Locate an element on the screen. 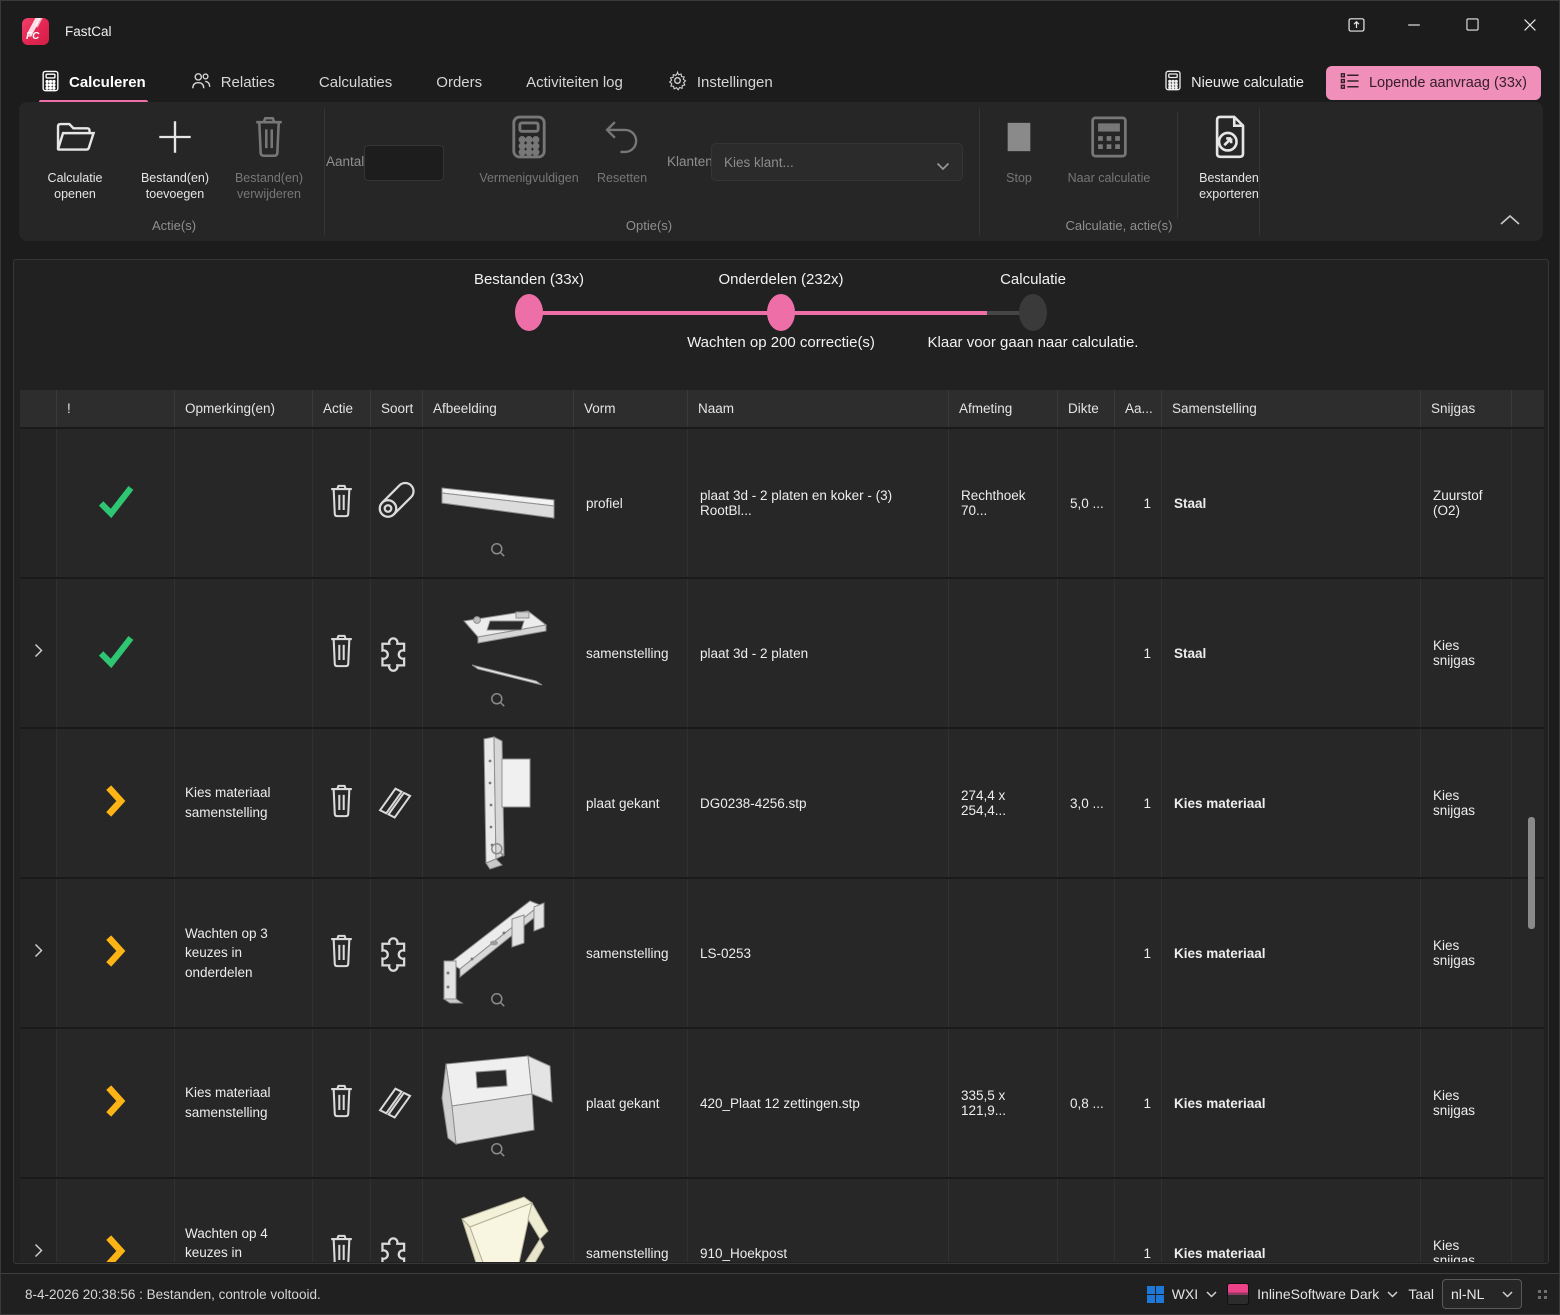 This screenshot has height=1315, width=1560. column-header-snijgas: Snijgas is located at coordinates (1466, 408).